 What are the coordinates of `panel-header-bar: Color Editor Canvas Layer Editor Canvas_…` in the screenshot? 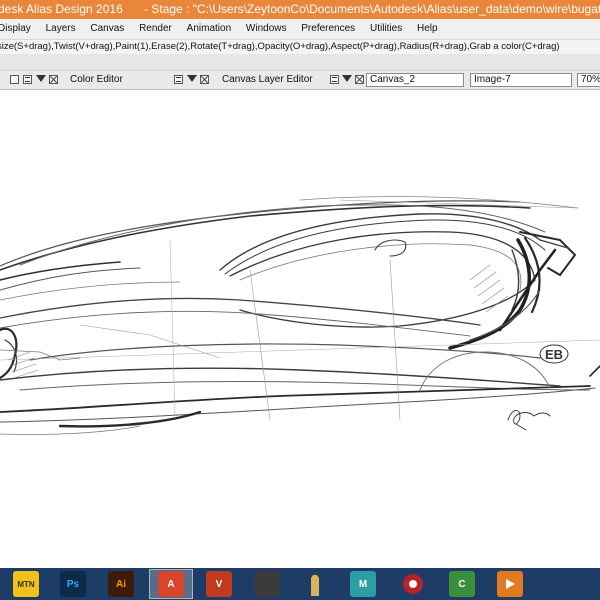 It's located at (300, 80).